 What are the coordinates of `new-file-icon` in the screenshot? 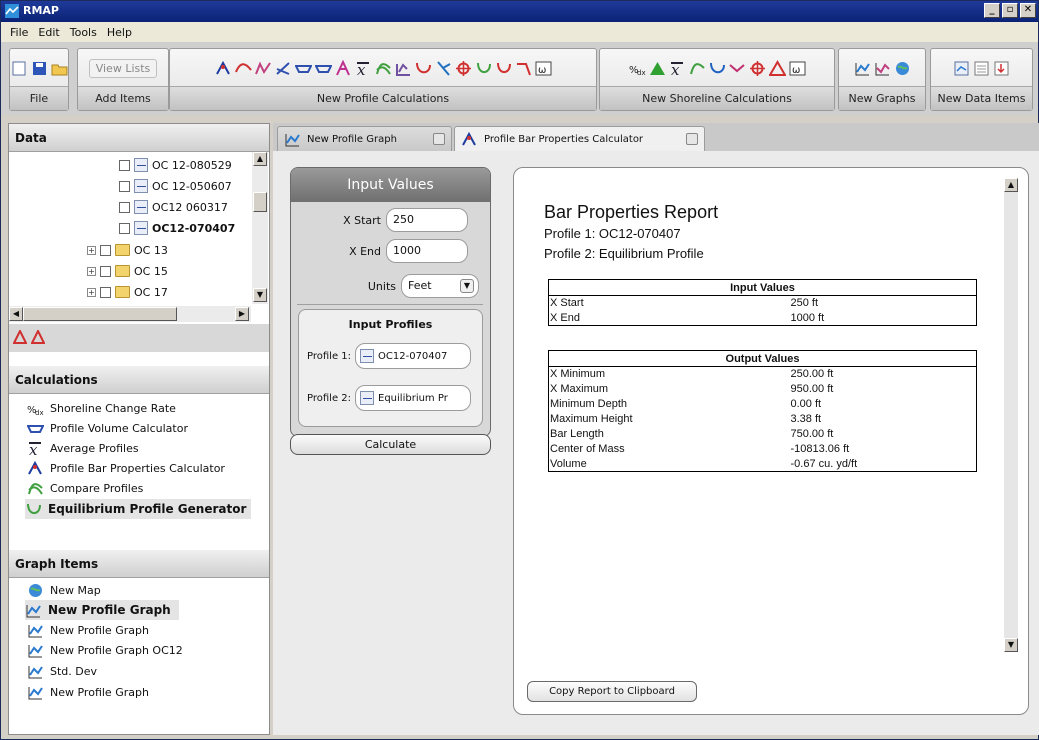 It's located at (19, 68).